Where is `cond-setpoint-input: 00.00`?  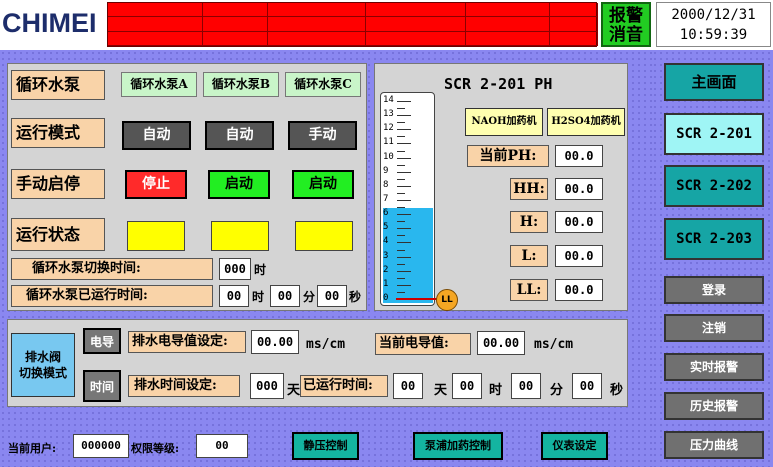
cond-setpoint-input: 00.00 is located at coordinates (275, 342).